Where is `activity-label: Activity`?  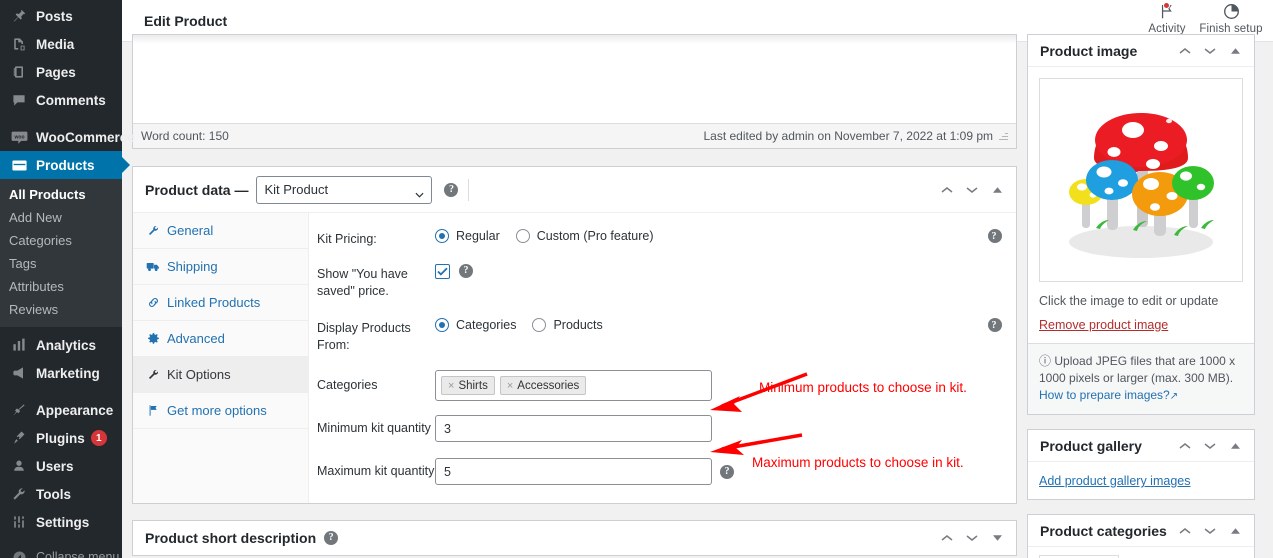 activity-label: Activity is located at coordinates (1167, 28).